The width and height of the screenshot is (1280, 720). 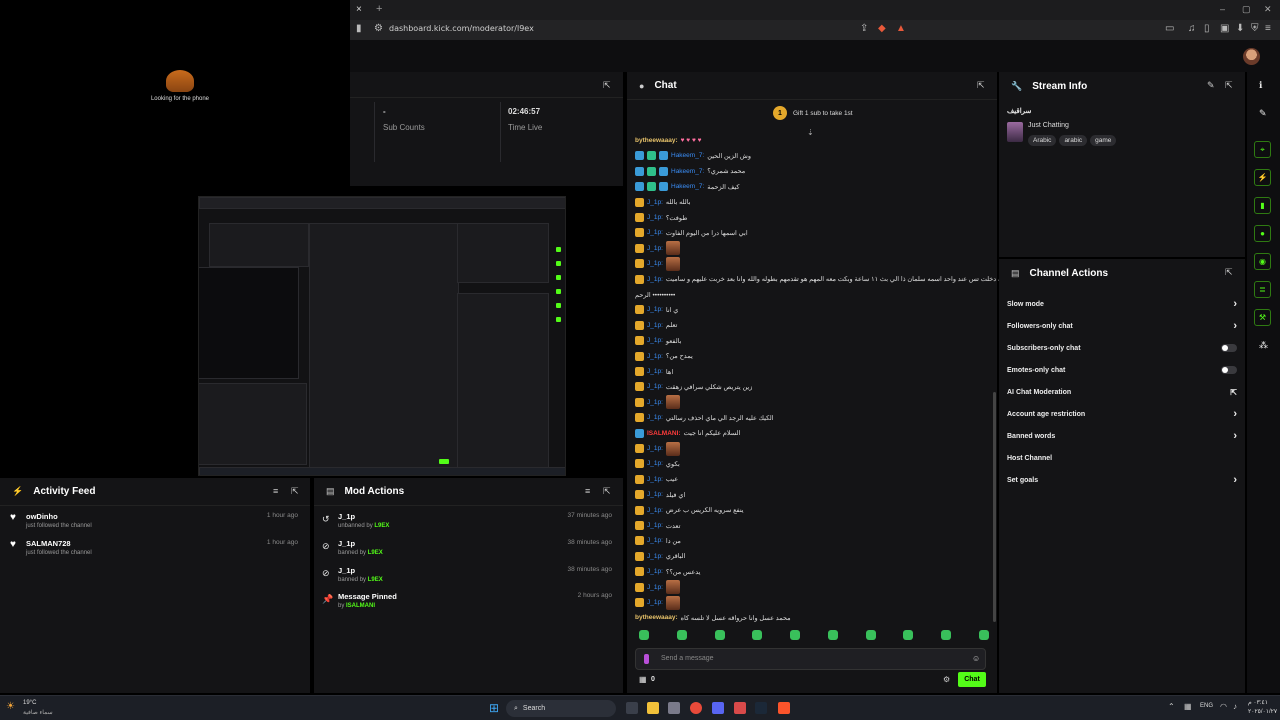 I want to click on steam-icon, so click(x=761, y=708).